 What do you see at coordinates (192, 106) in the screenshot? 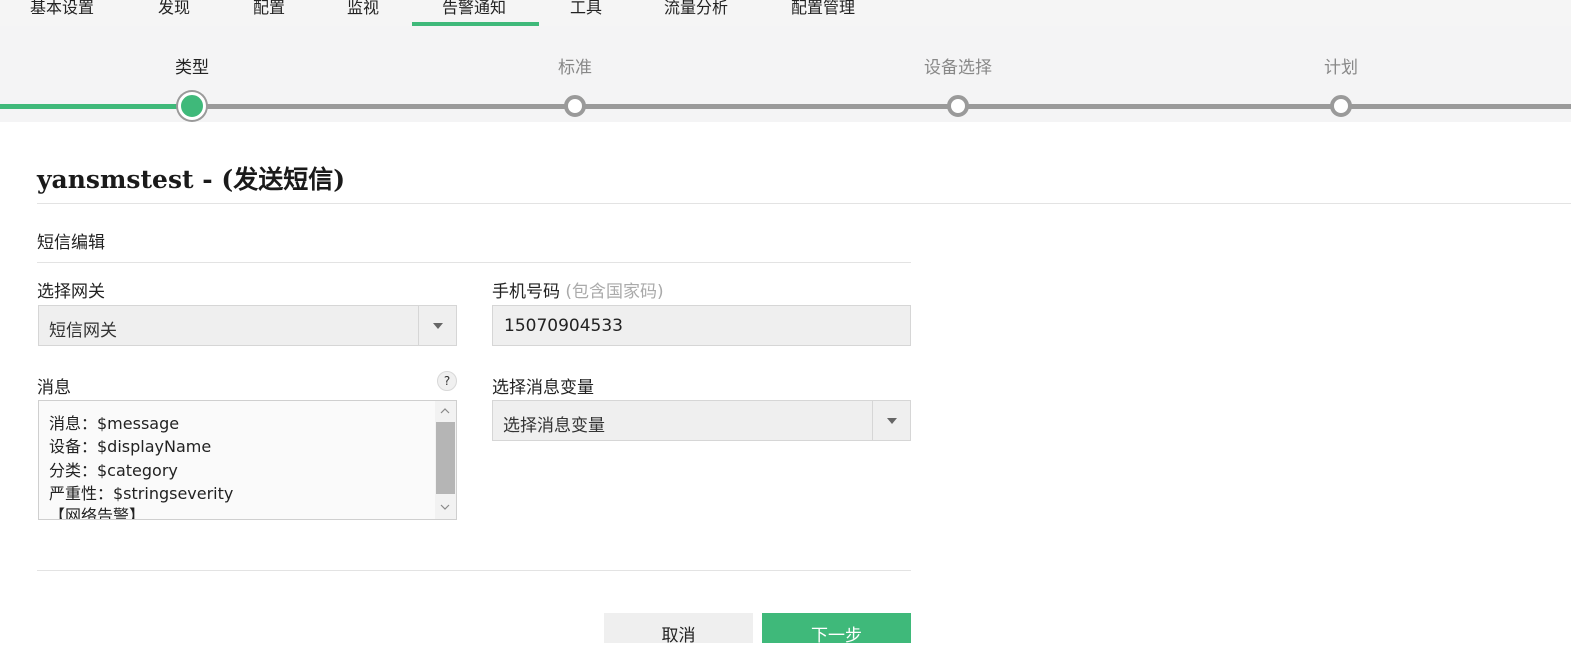
I see `step-dot-type` at bounding box center [192, 106].